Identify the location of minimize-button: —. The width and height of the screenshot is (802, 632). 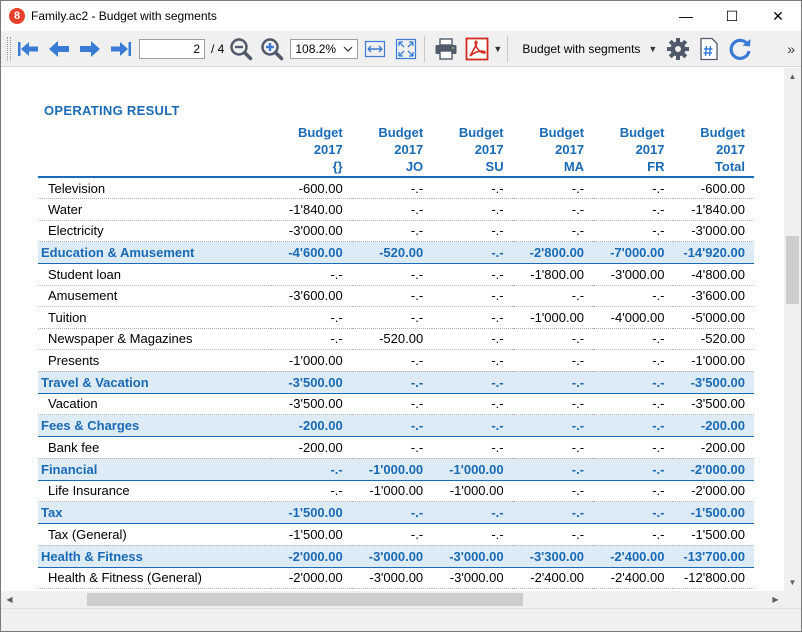
(686, 16).